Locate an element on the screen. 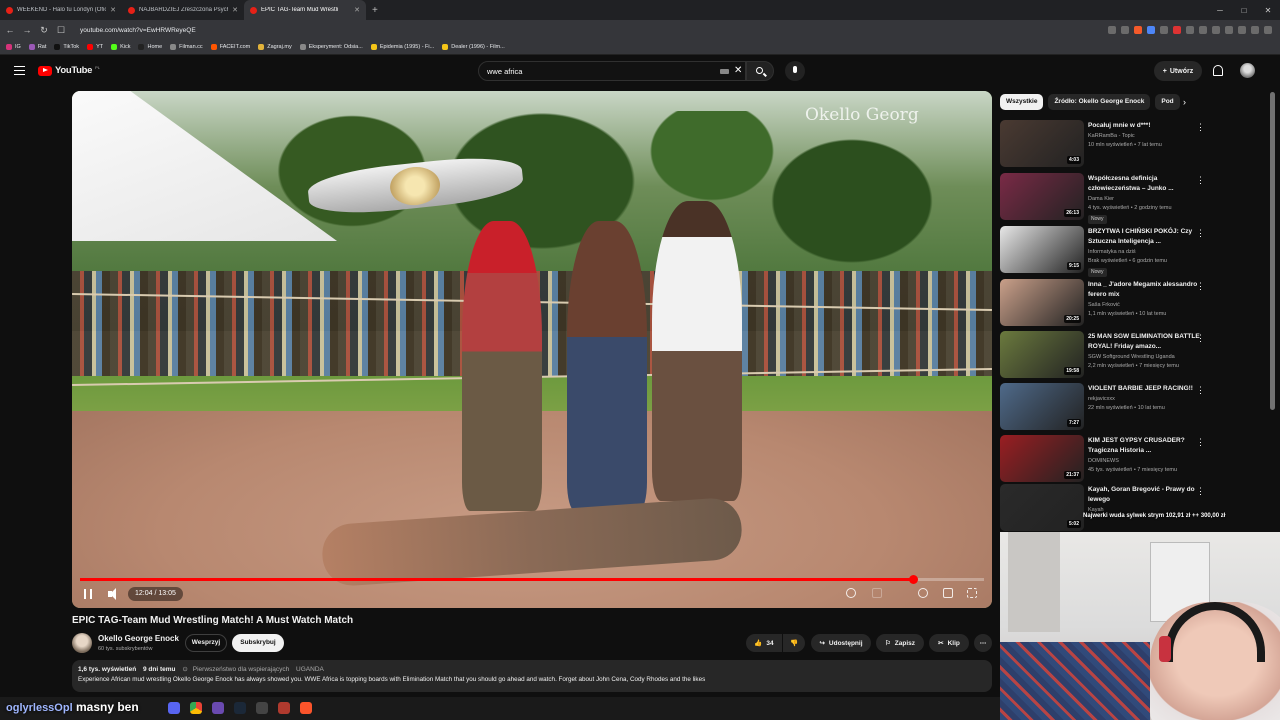 The width and height of the screenshot is (1280, 720). keyboard-icon is located at coordinates (724, 71).